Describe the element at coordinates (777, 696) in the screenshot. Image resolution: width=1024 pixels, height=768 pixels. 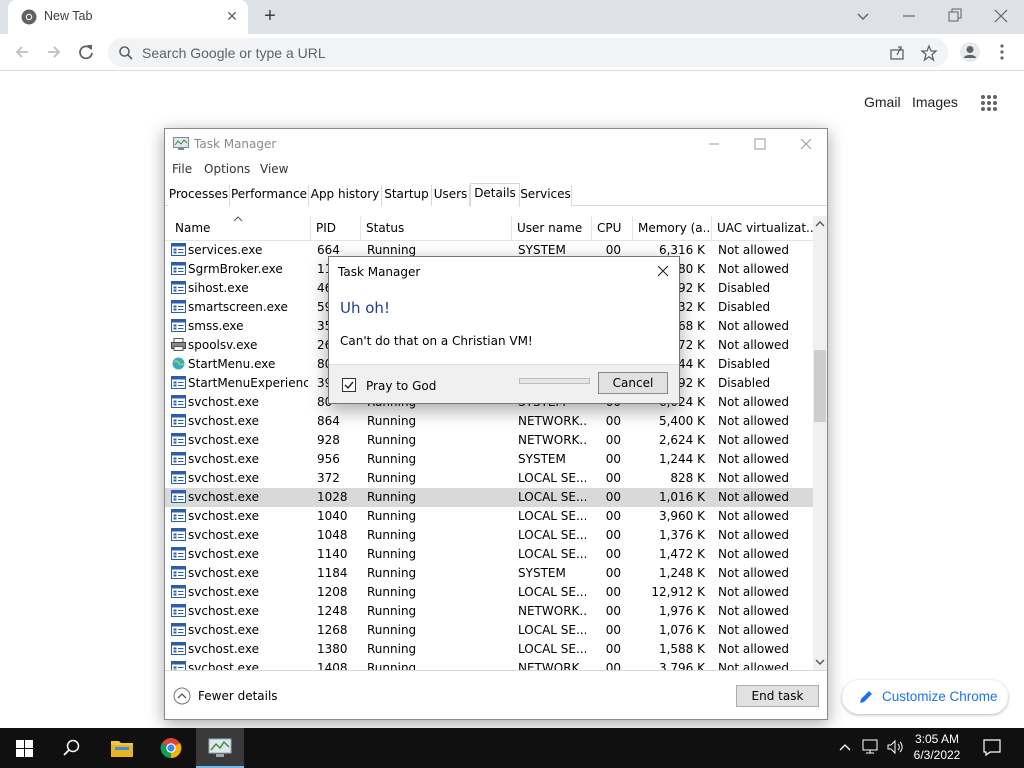
I see `end-task-button: End task` at that location.